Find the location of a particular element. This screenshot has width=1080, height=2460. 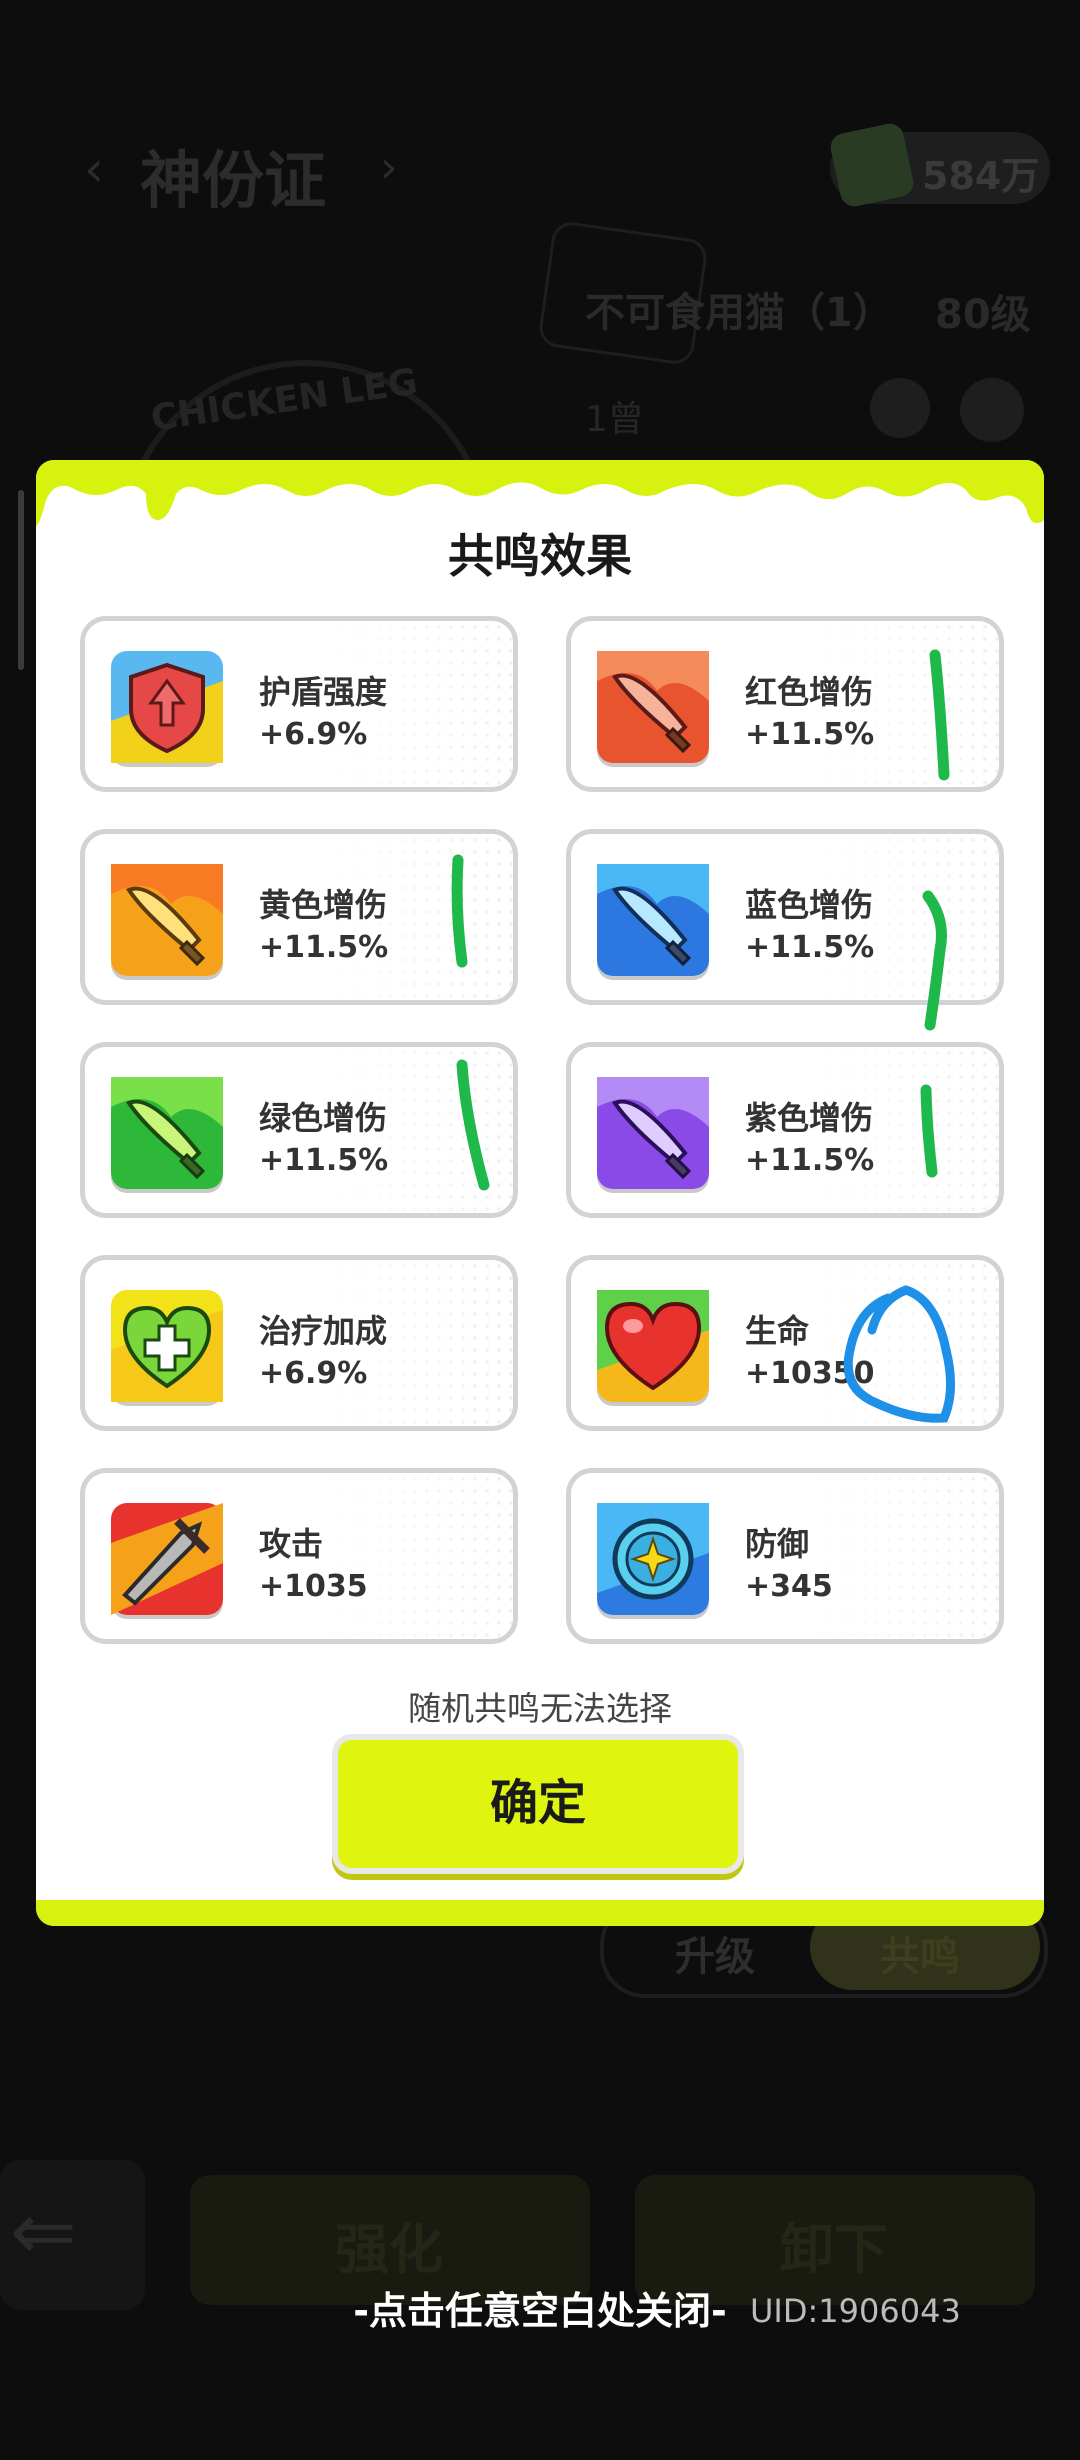

unequip-label: 卸下 is located at coordinates (834, 2249).